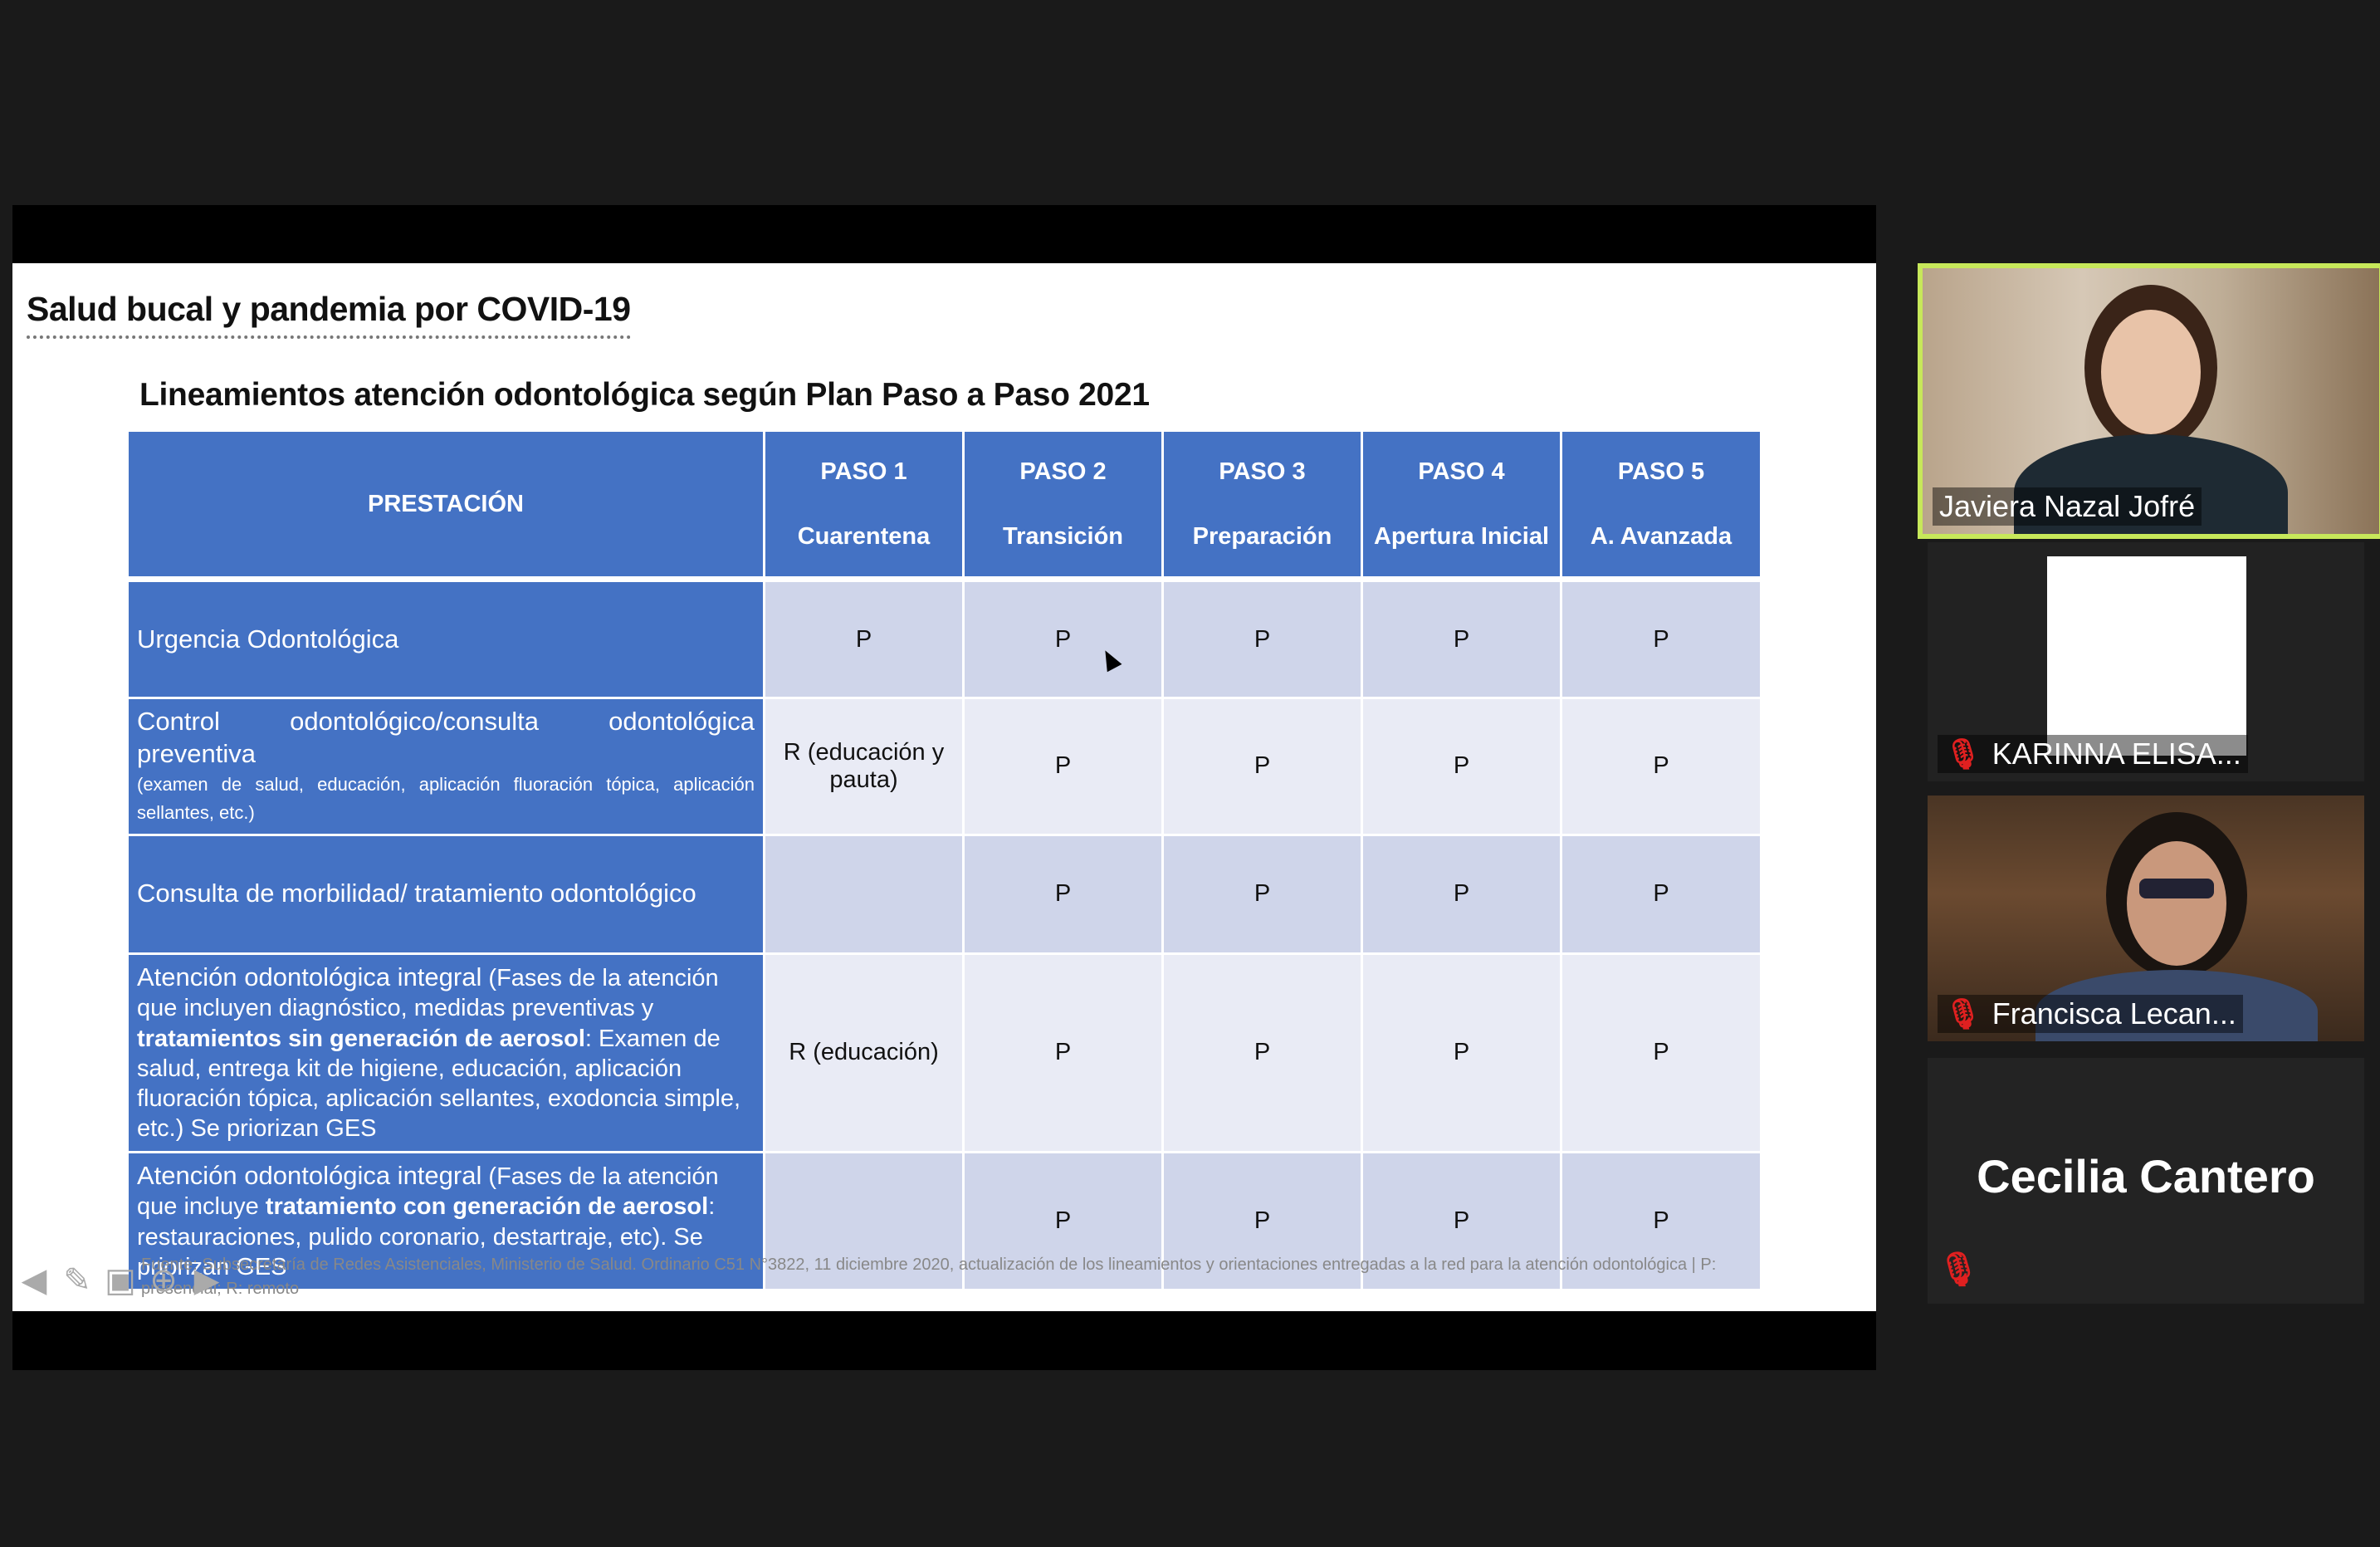  Describe the element at coordinates (1461, 504) in the screenshot. I see `header-paso-4: PASO 4 Apertura Inicial` at that location.